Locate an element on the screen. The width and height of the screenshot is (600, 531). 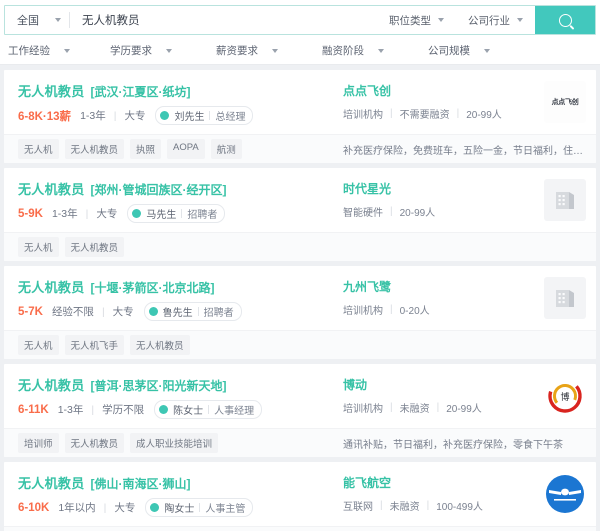
building-icon is located at coordinates (565, 200).